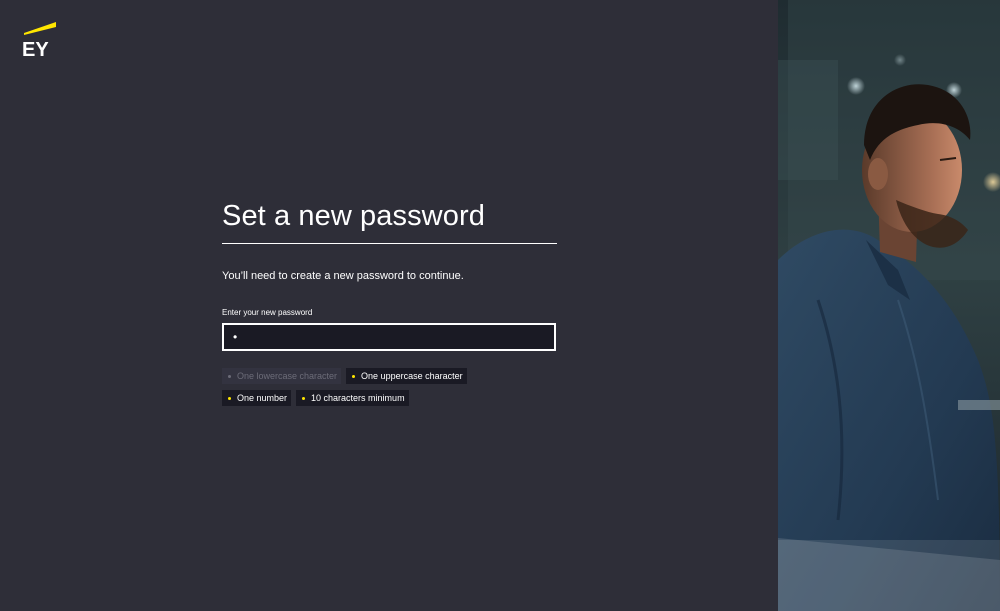  What do you see at coordinates (358, 398) in the screenshot?
I see `requirement-label: 10 characters minimum` at bounding box center [358, 398].